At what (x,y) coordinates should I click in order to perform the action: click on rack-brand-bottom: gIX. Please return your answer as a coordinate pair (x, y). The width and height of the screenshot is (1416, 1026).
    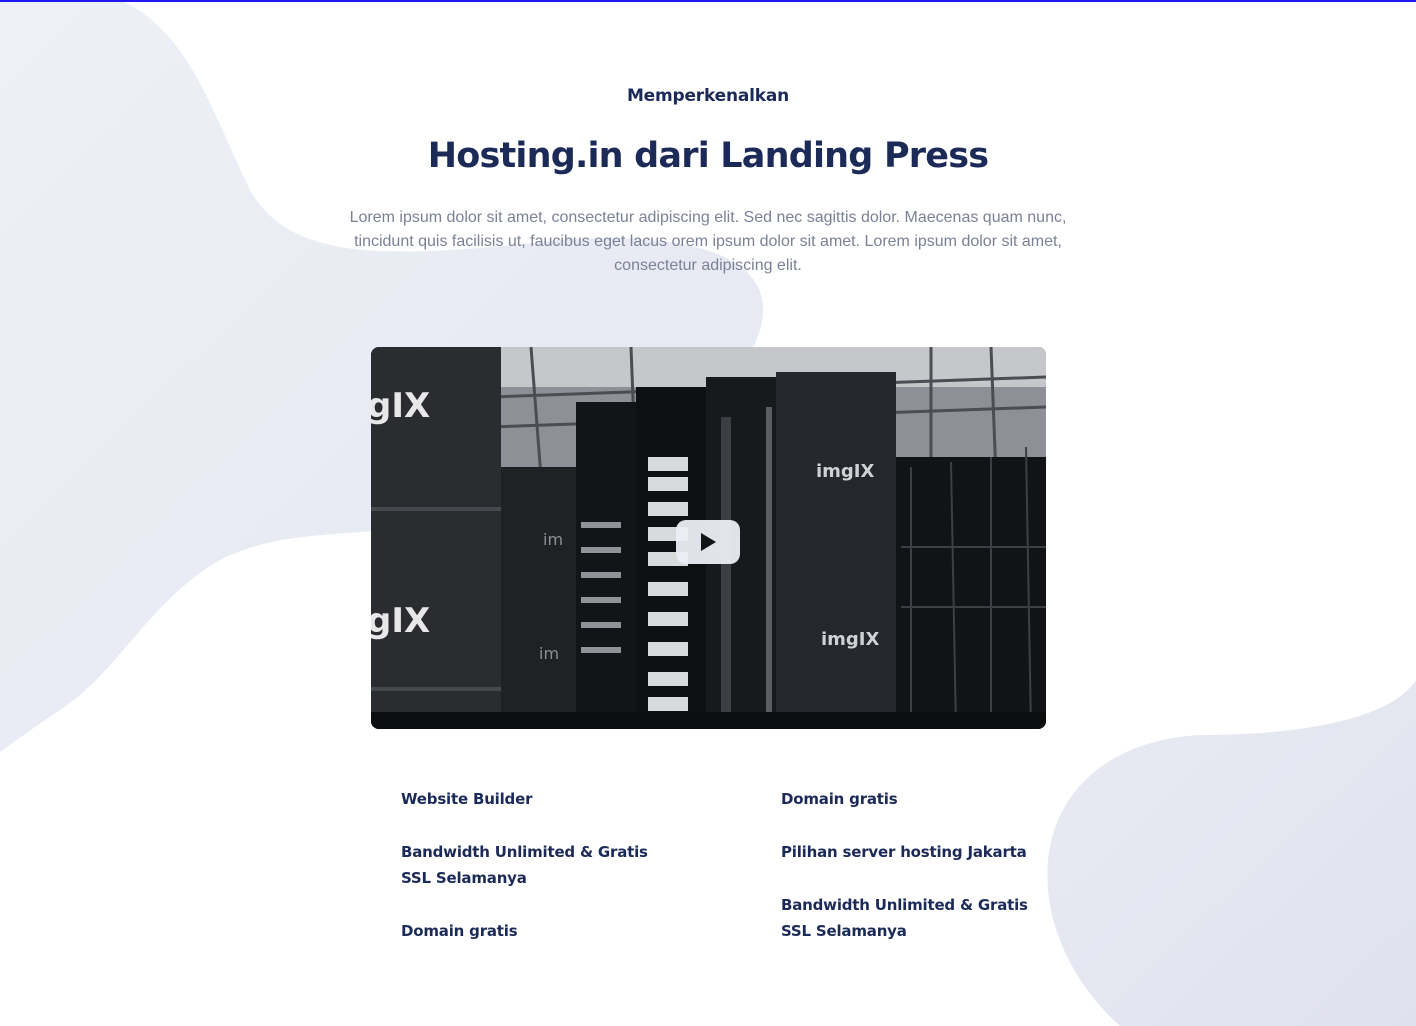
    Looking at the image, I should click on (400, 621).